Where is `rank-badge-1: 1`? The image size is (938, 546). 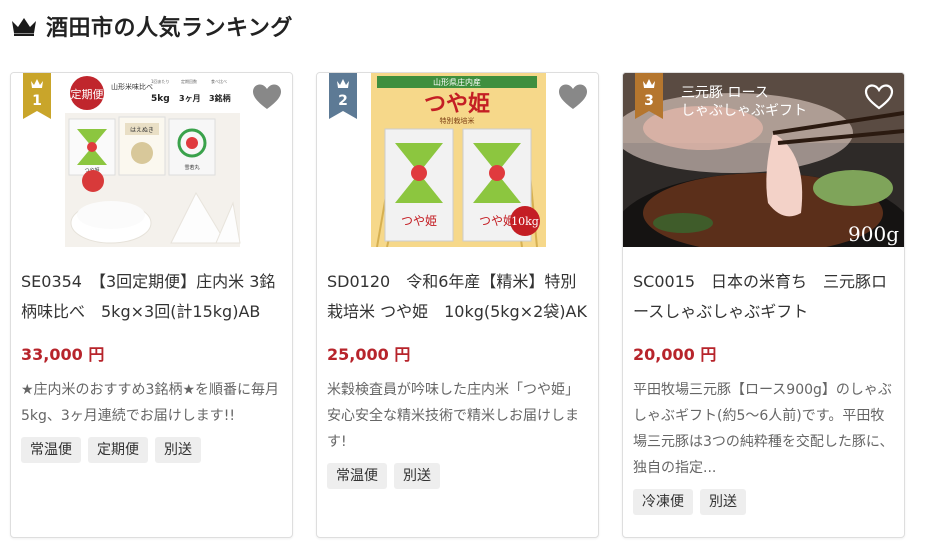
rank-badge-1: 1 is located at coordinates (37, 96).